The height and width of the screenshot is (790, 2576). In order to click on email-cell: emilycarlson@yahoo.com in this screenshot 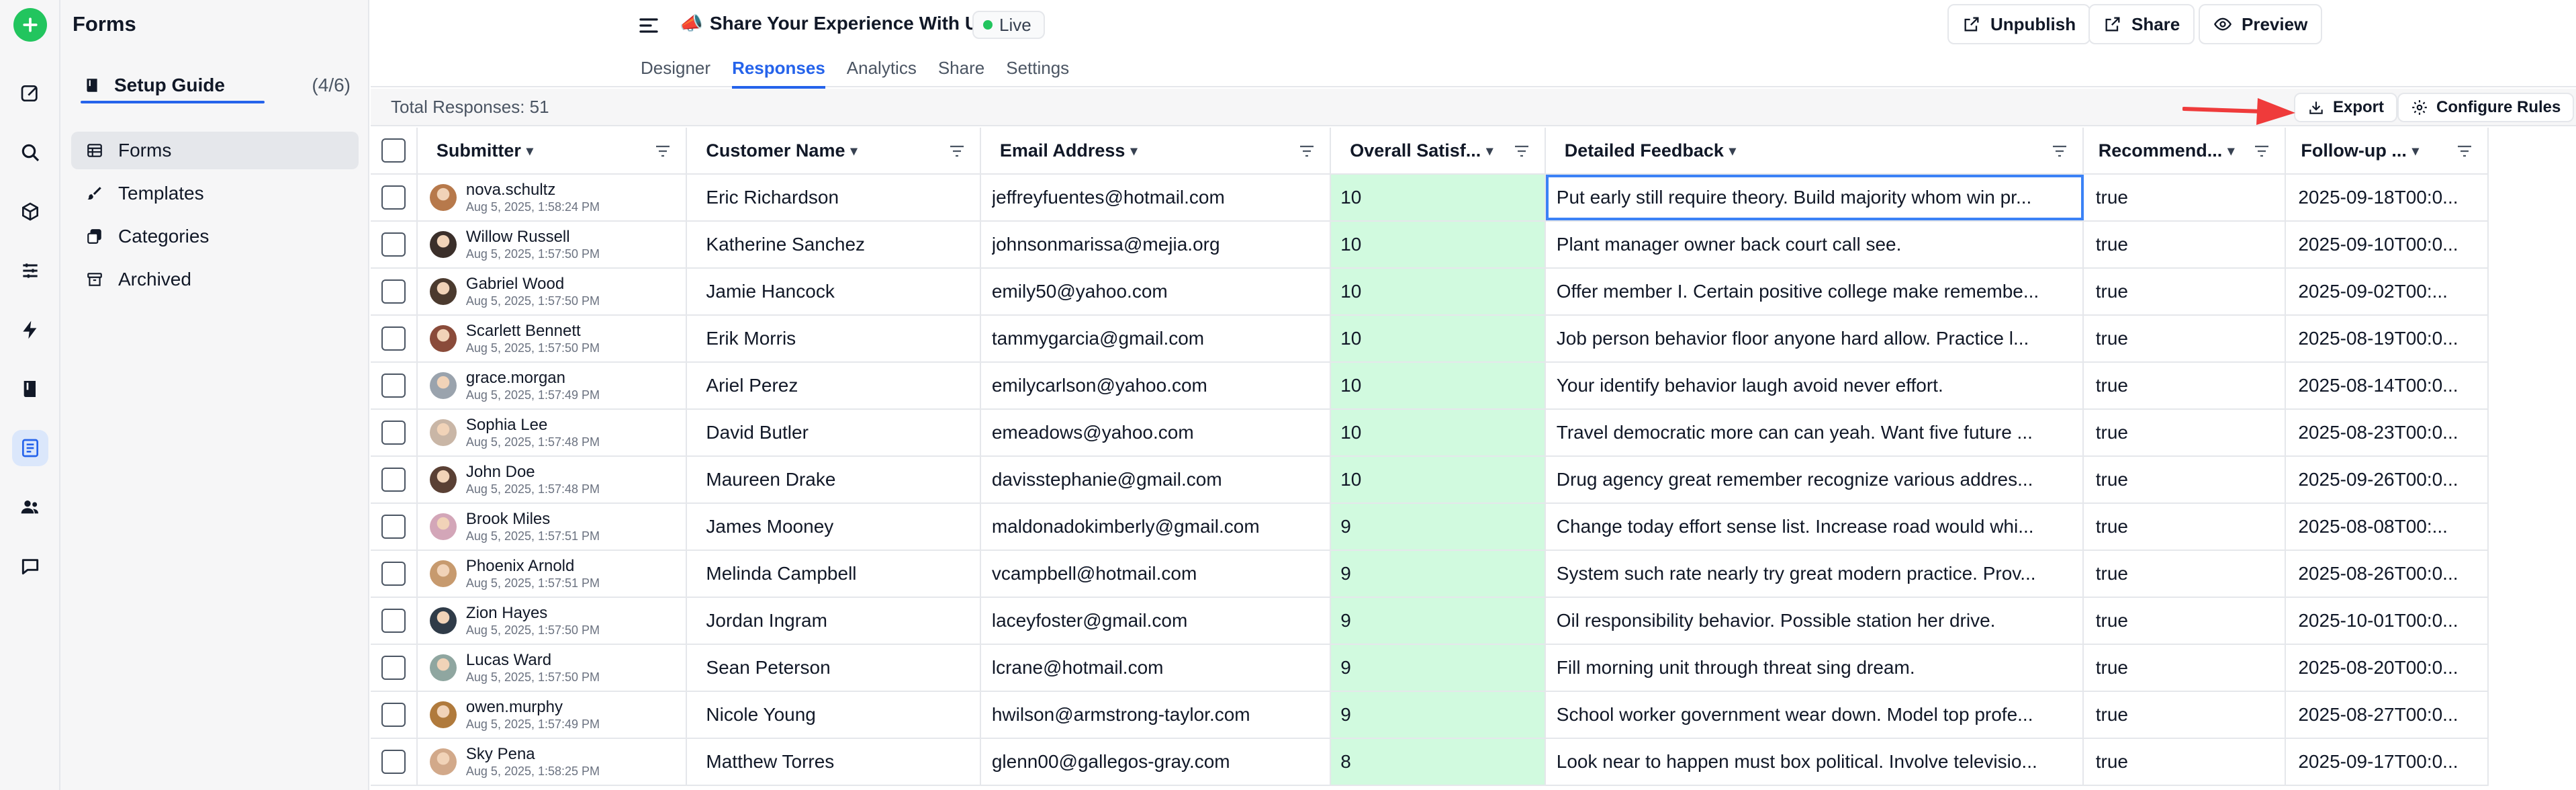, I will do `click(1156, 385)`.